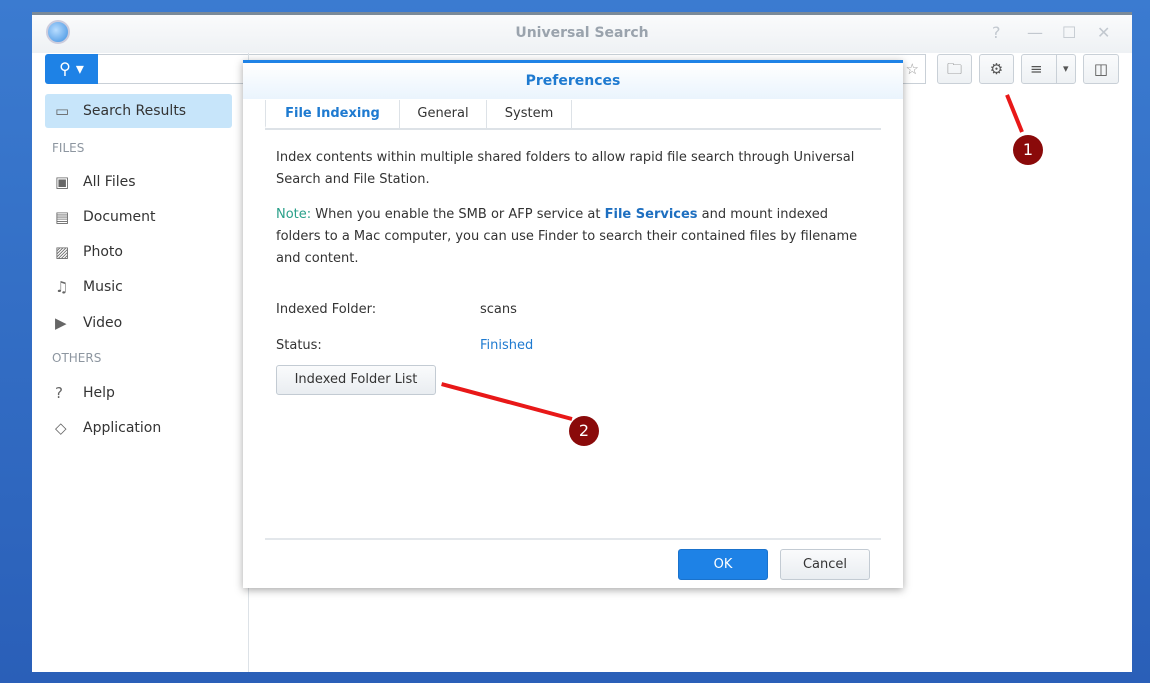  Describe the element at coordinates (299, 345) in the screenshot. I see `status-label: Status:` at that location.